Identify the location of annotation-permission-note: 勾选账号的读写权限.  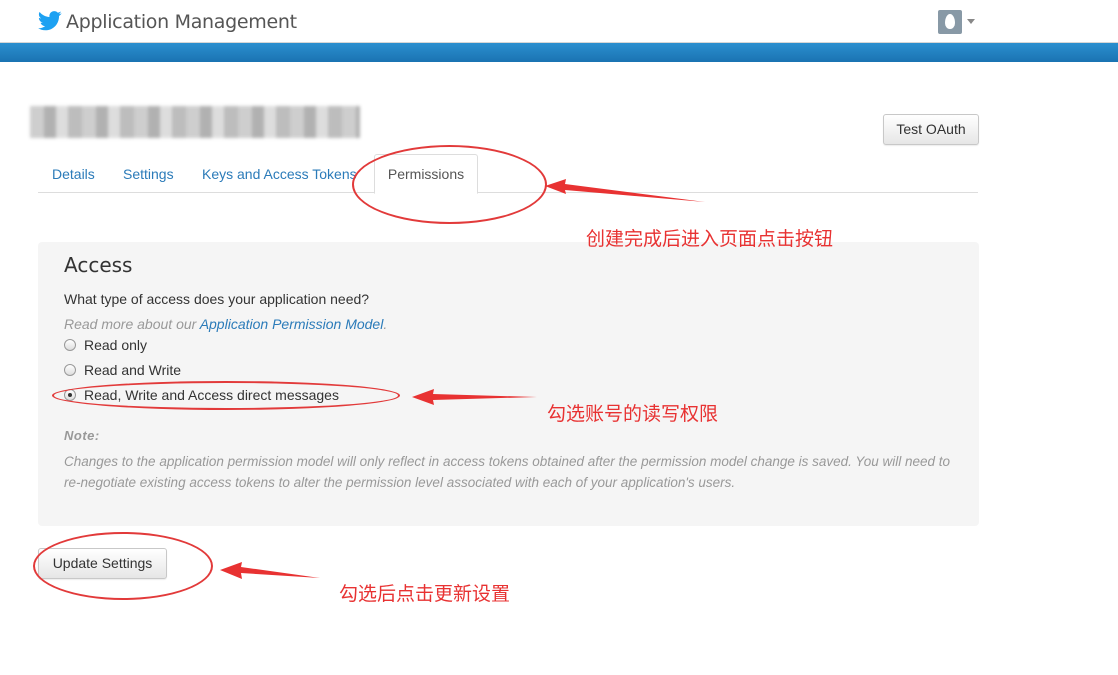
(633, 414).